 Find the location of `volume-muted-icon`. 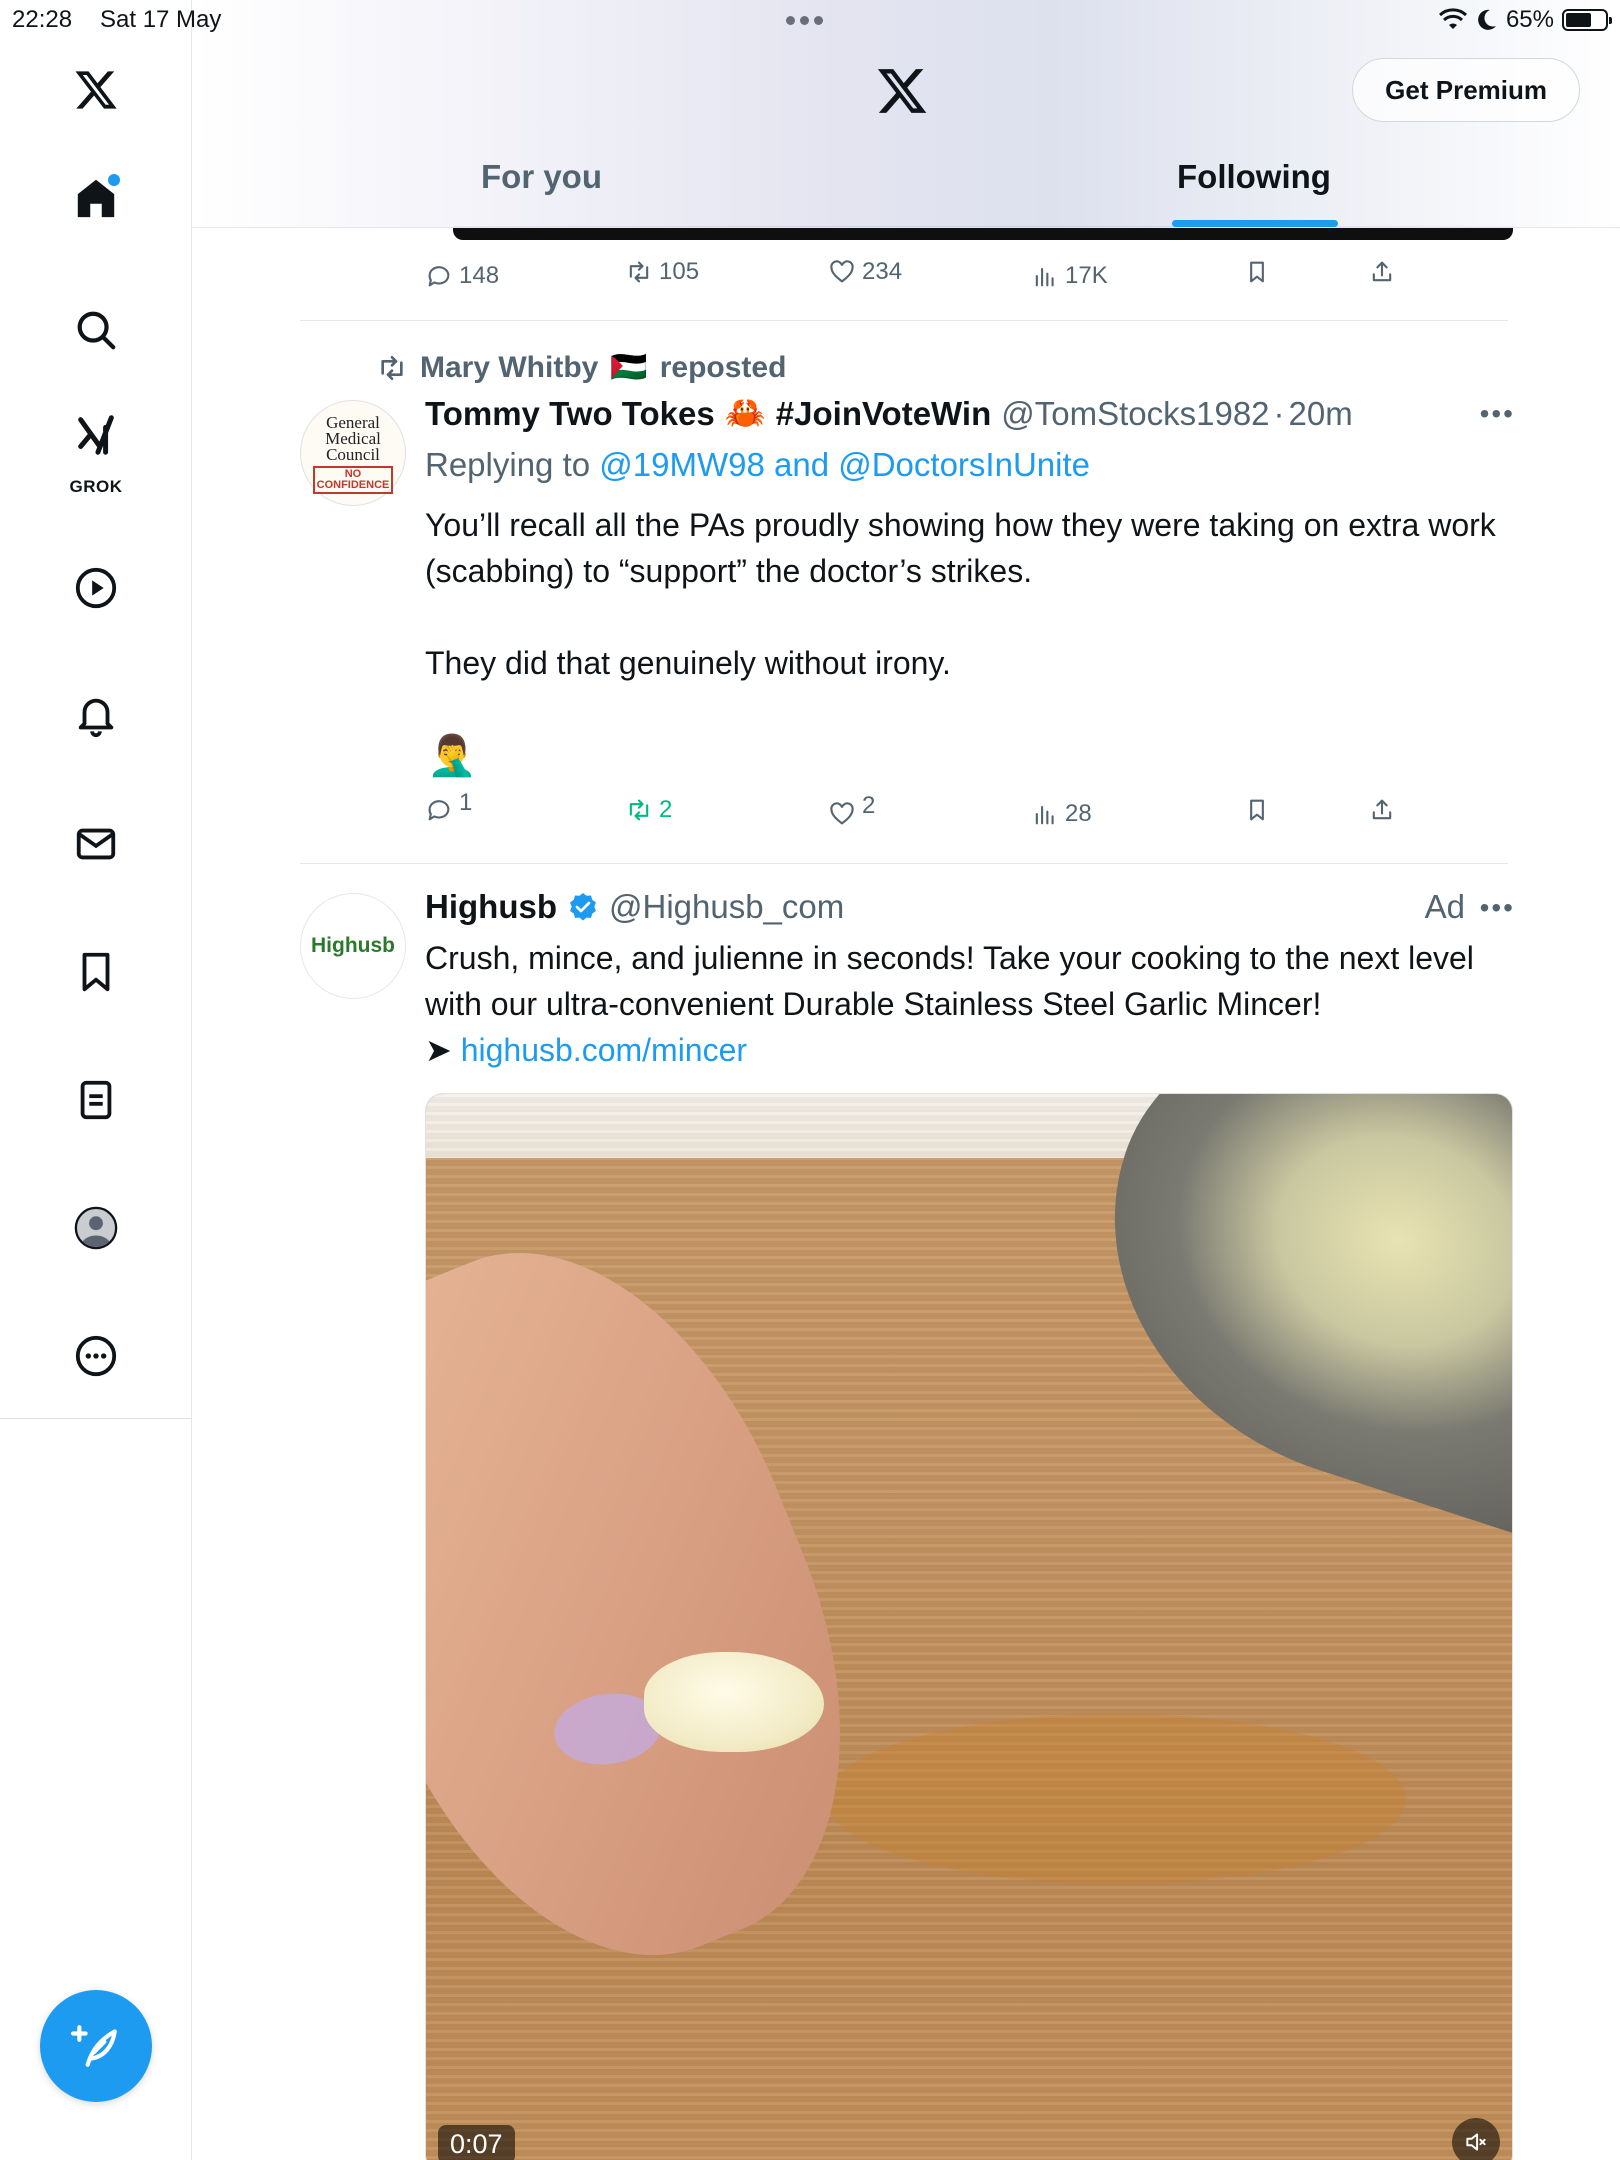

volume-muted-icon is located at coordinates (1476, 2142).